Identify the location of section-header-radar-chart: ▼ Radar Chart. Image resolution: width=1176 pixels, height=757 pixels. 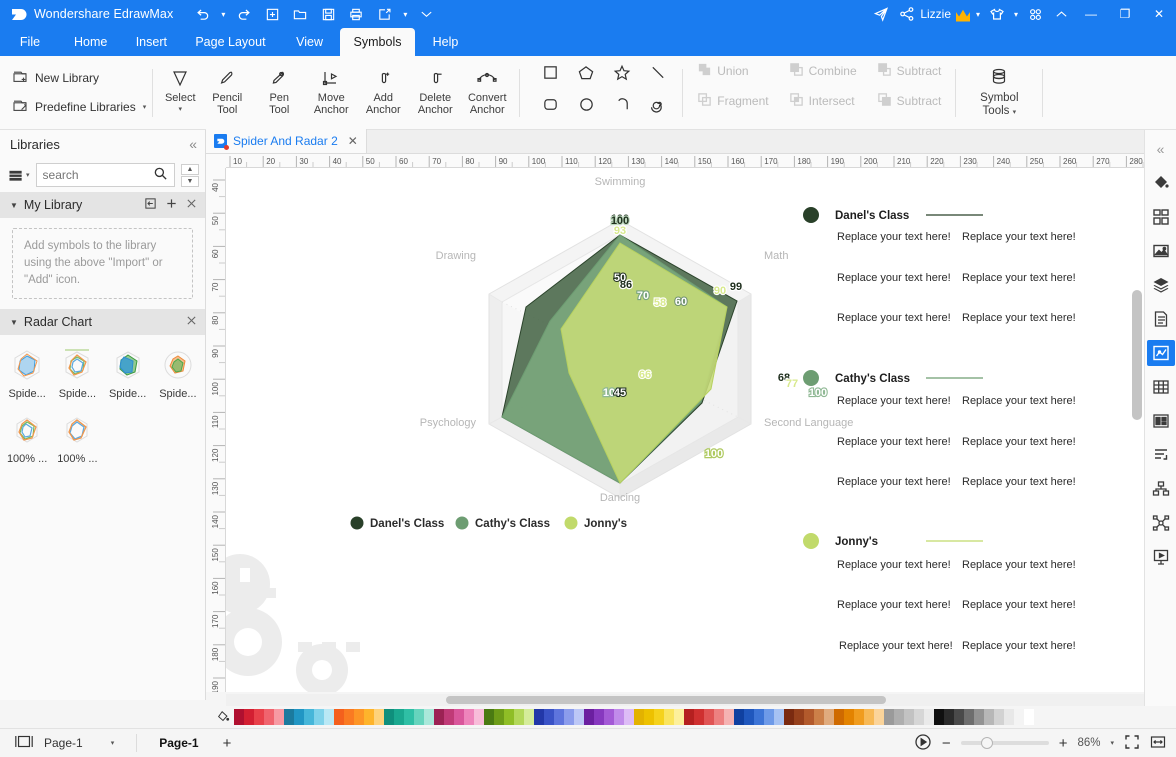
(102, 322).